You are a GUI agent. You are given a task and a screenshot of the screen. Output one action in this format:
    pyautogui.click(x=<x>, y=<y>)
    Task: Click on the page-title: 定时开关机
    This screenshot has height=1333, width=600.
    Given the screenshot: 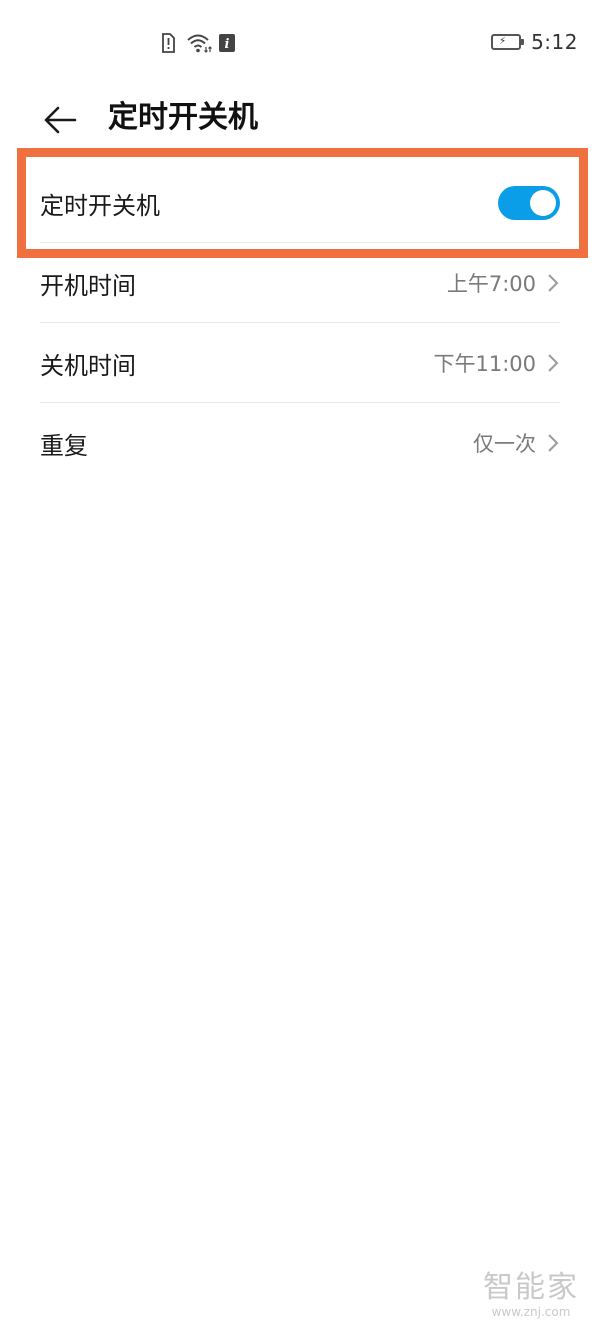 What is the action you would take?
    pyautogui.click(x=183, y=117)
    